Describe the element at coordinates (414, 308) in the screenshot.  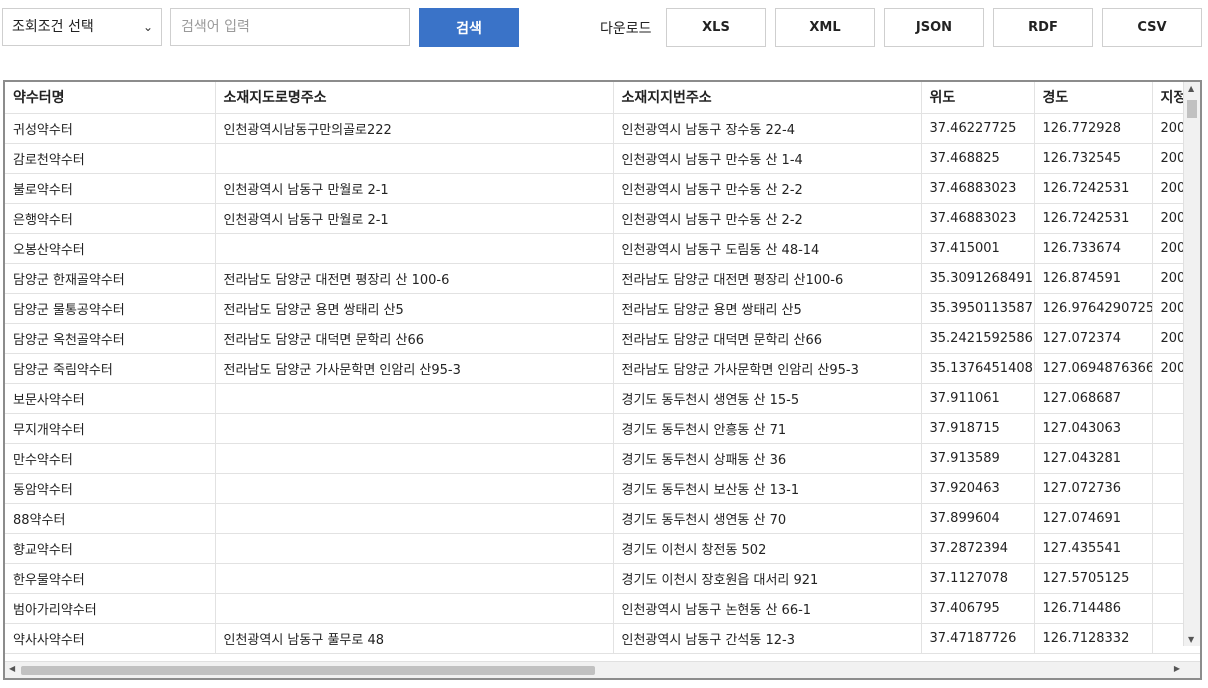
I see `cell-road-address: 전라남도 담양군 용면 쌍태리 산5` at that location.